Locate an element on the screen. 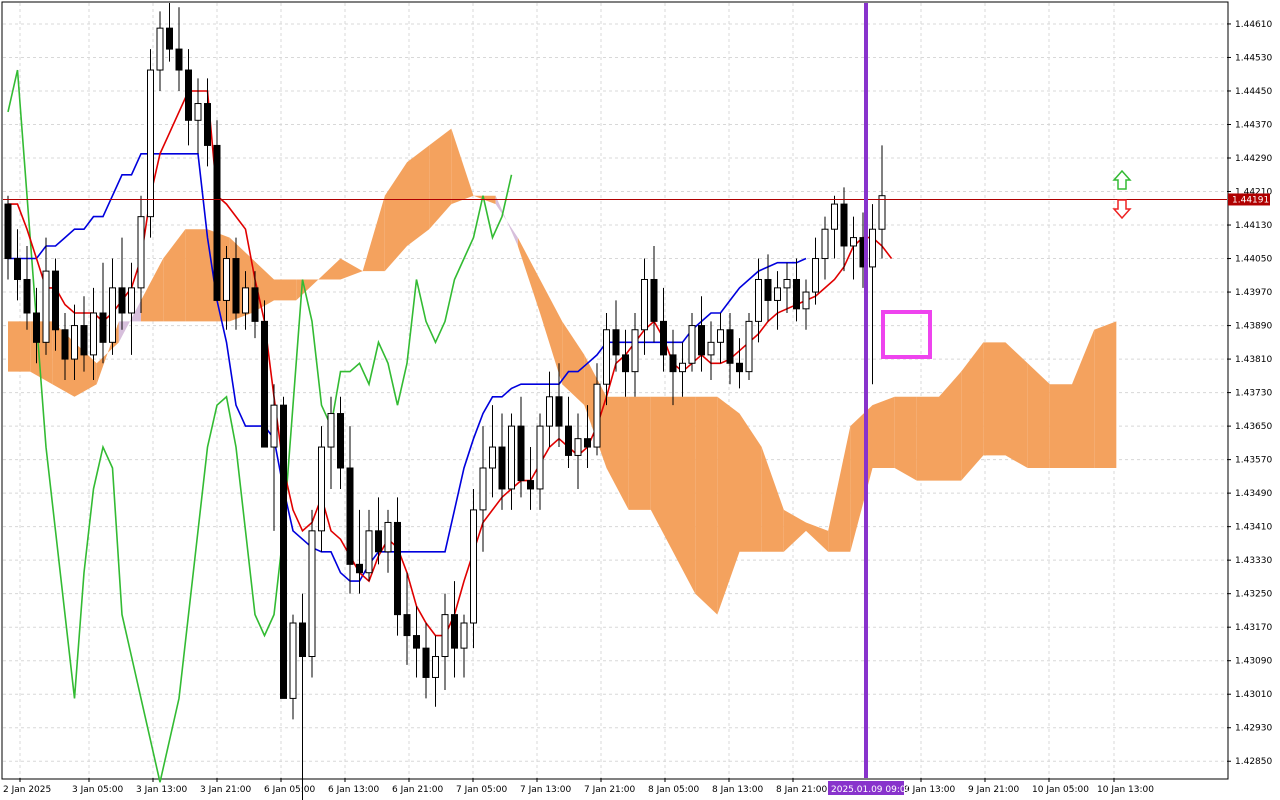 The height and width of the screenshot is (800, 1280). time-marker-label: 2025.01.09 09:00 is located at coordinates (871, 790).